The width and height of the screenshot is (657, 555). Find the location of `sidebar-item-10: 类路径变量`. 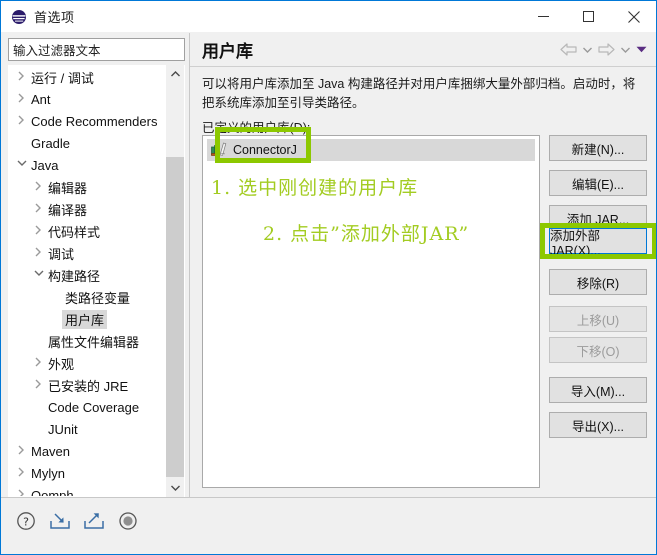

sidebar-item-10: 类路径变量 is located at coordinates (96, 297).